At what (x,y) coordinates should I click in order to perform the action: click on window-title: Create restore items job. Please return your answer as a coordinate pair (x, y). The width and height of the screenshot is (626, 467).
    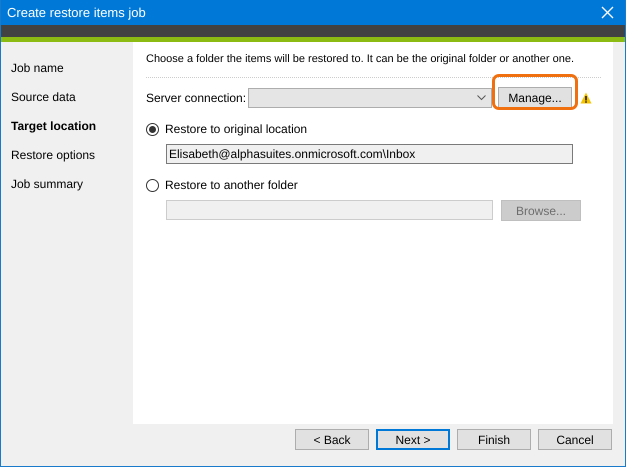
    Looking at the image, I should click on (76, 12).